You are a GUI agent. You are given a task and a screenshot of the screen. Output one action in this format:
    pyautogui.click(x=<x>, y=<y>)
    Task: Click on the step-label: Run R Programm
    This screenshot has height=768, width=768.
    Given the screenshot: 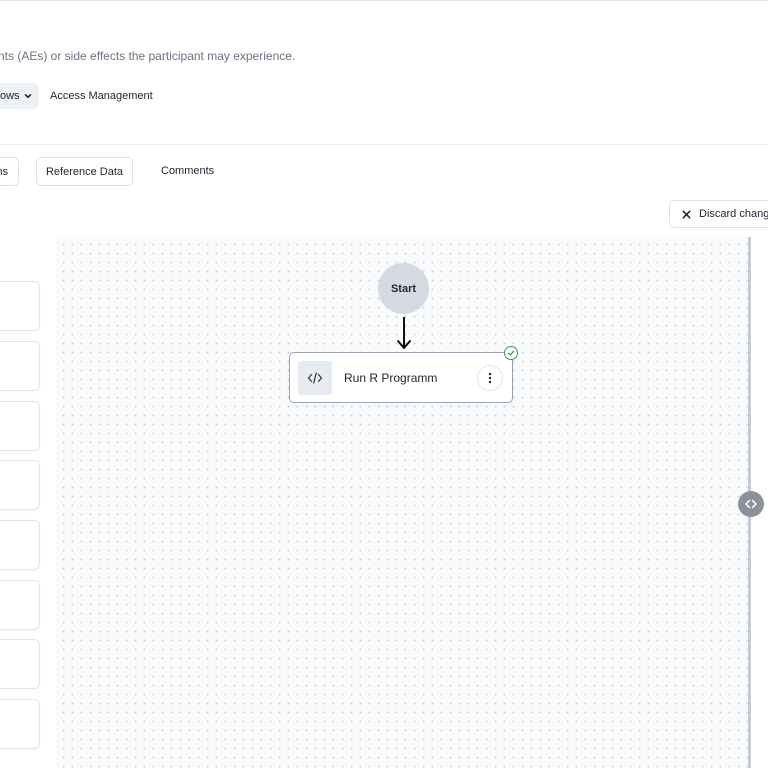 What is the action you would take?
    pyautogui.click(x=391, y=377)
    